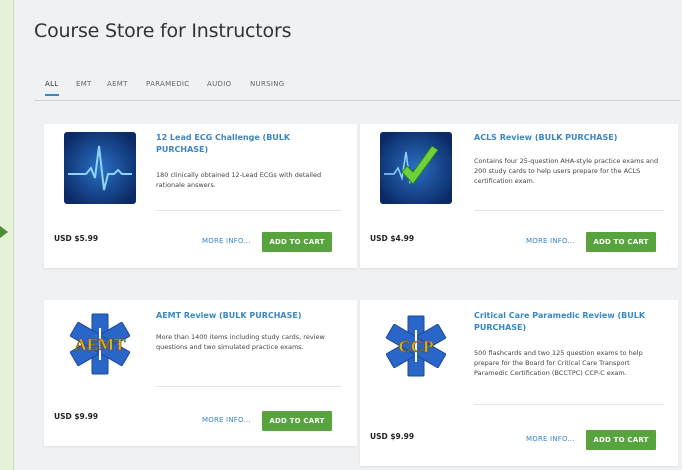 Image resolution: width=682 pixels, height=470 pixels. What do you see at coordinates (163, 31) in the screenshot?
I see `page-title: Course Store for Instructors` at bounding box center [163, 31].